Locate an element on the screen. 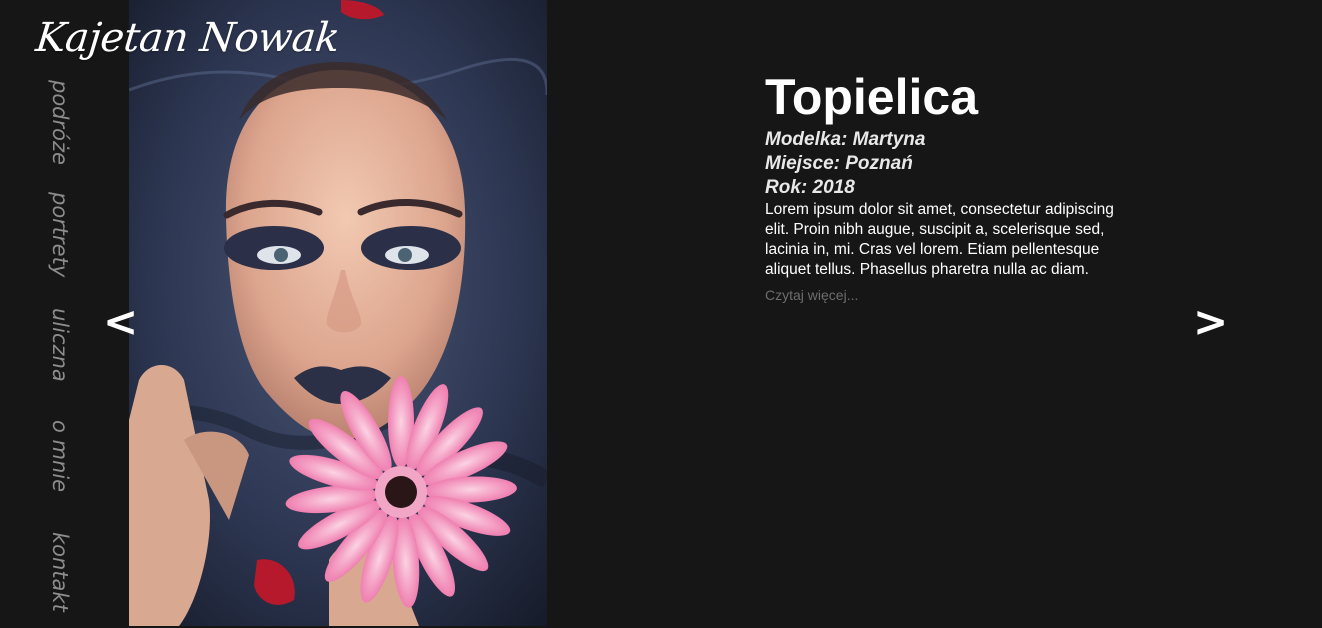 This screenshot has width=1322, height=628. prev-arrow-button: < is located at coordinates (120, 322).